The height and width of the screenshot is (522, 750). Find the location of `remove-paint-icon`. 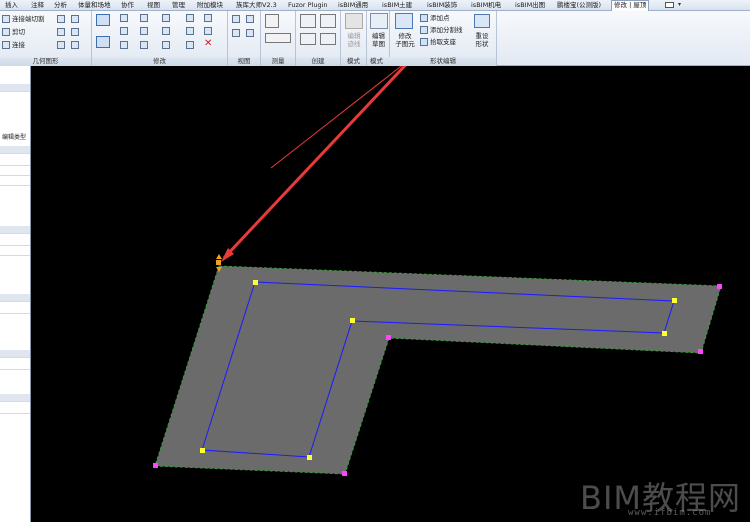

remove-paint-icon is located at coordinates (61, 45).